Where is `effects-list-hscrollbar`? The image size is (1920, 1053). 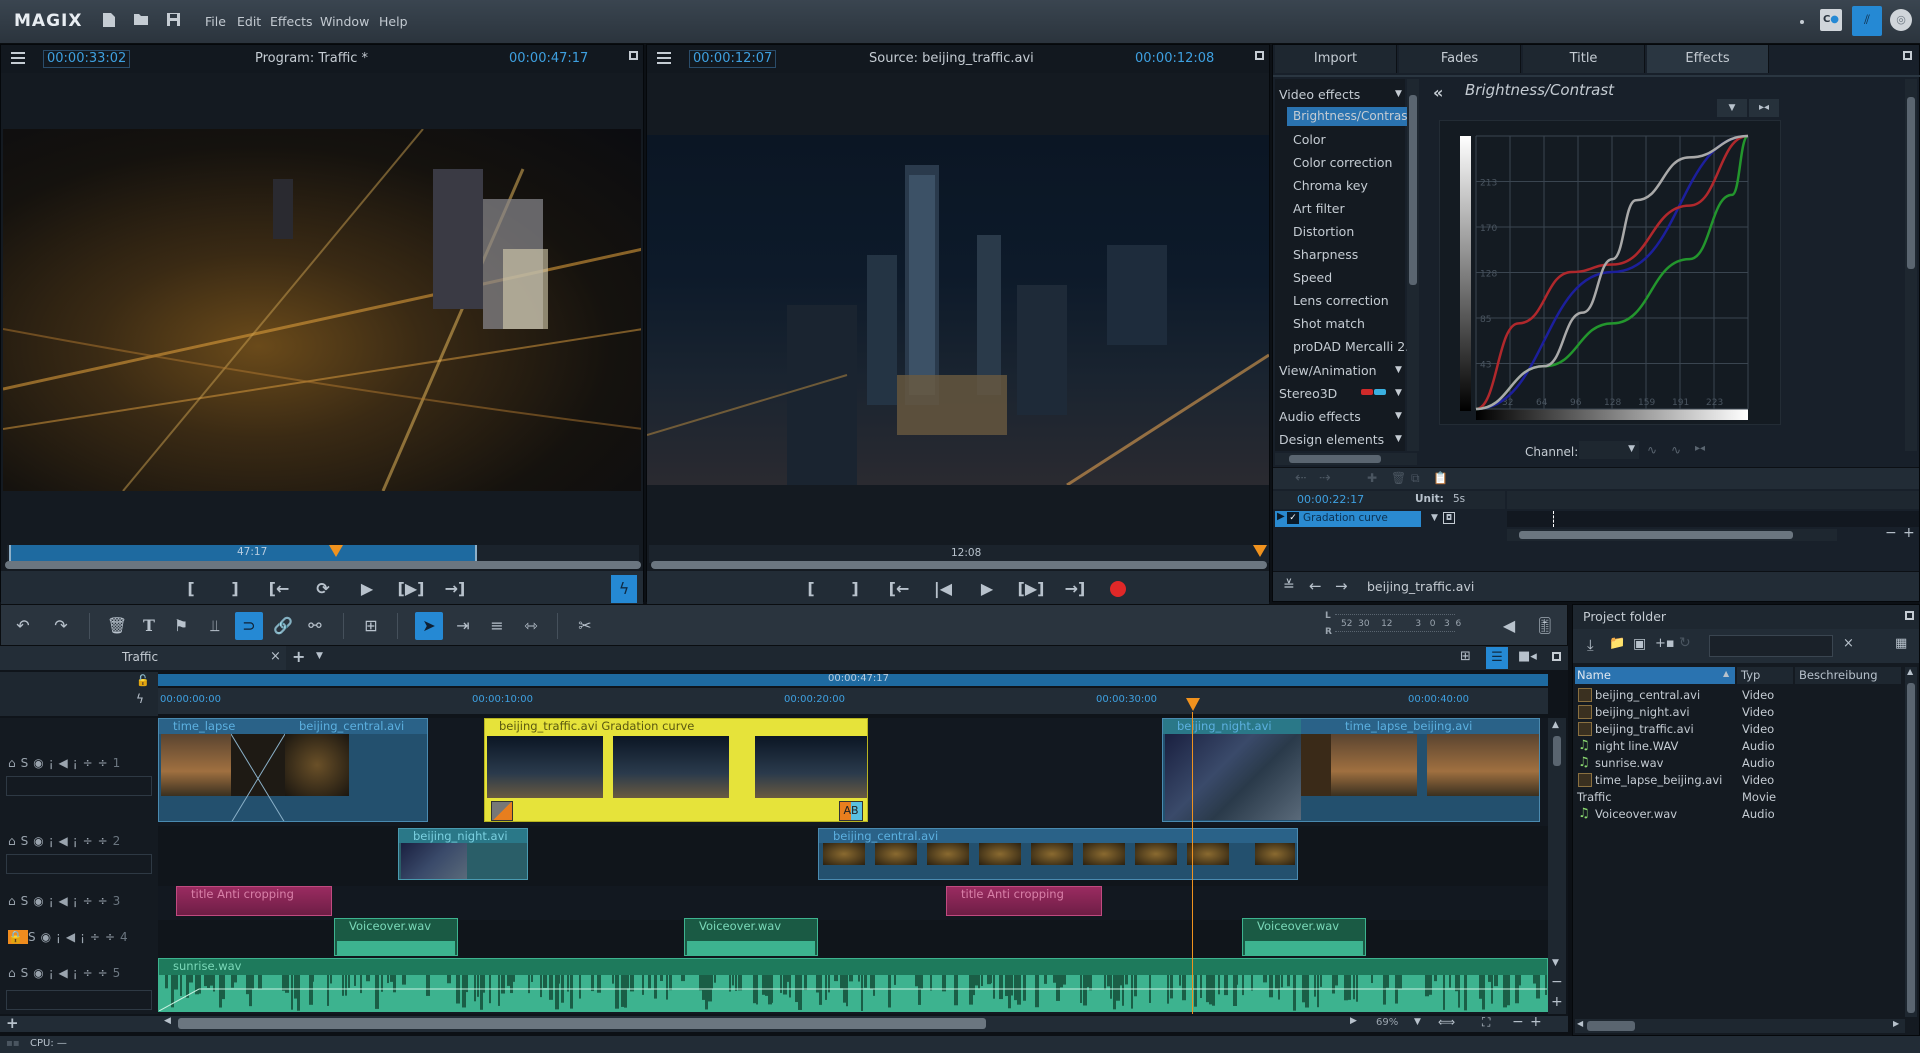
effects-list-hscrollbar is located at coordinates (1346, 459).